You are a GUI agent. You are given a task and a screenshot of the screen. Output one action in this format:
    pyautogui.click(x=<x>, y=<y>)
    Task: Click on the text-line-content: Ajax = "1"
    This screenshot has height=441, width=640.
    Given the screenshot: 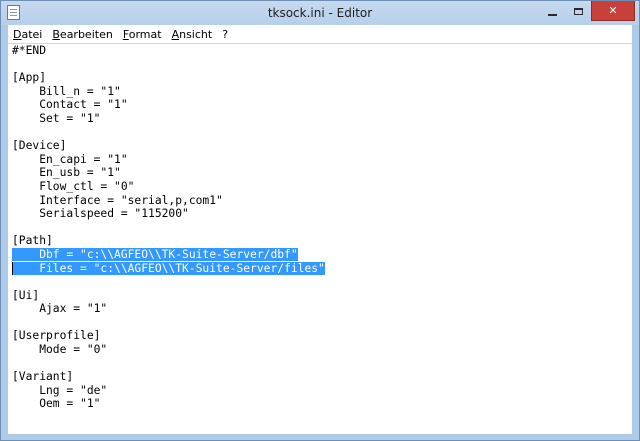 What is the action you would take?
    pyautogui.click(x=60, y=309)
    